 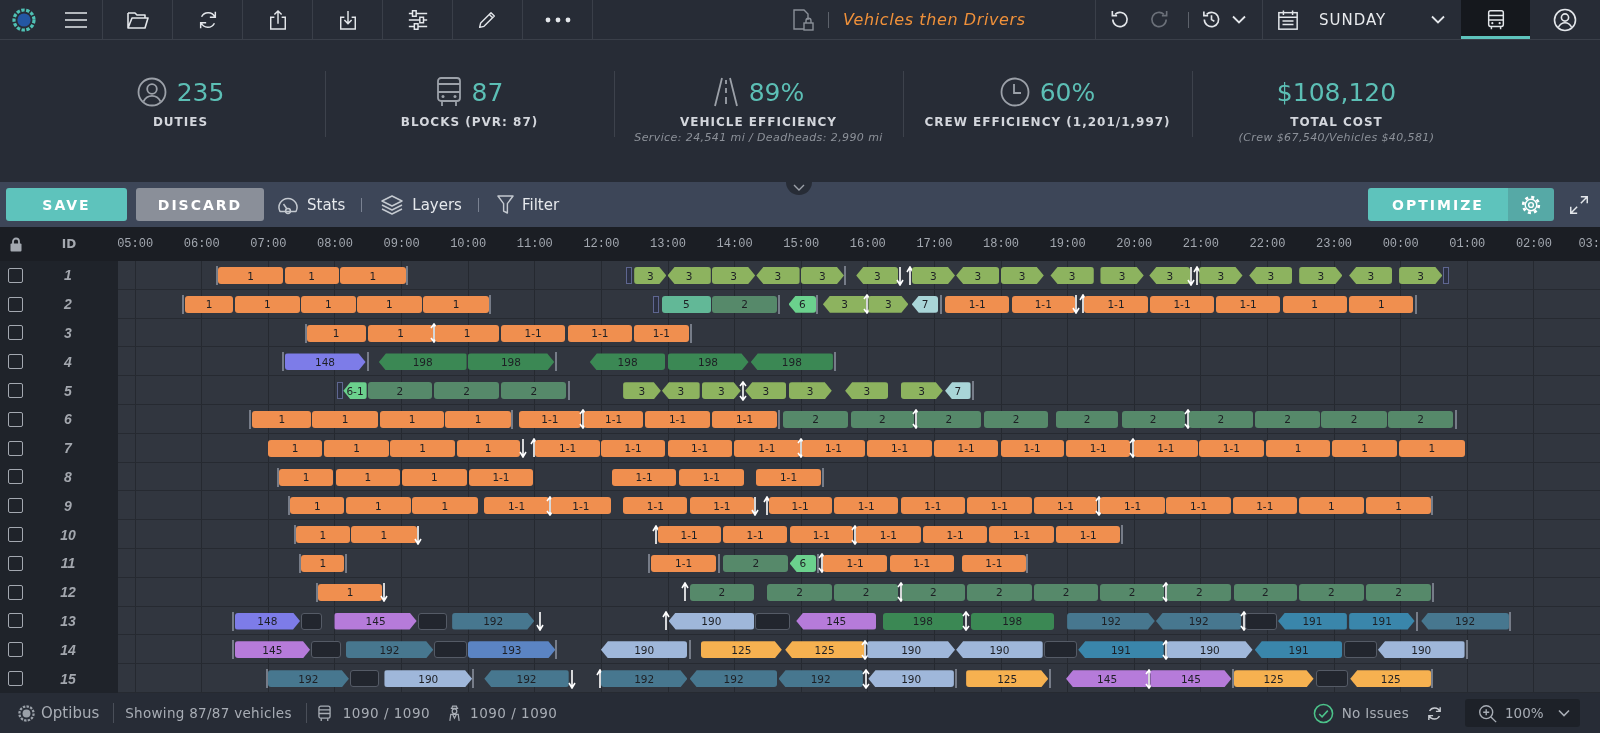 I want to click on layers-button: Layers, so click(x=421, y=204).